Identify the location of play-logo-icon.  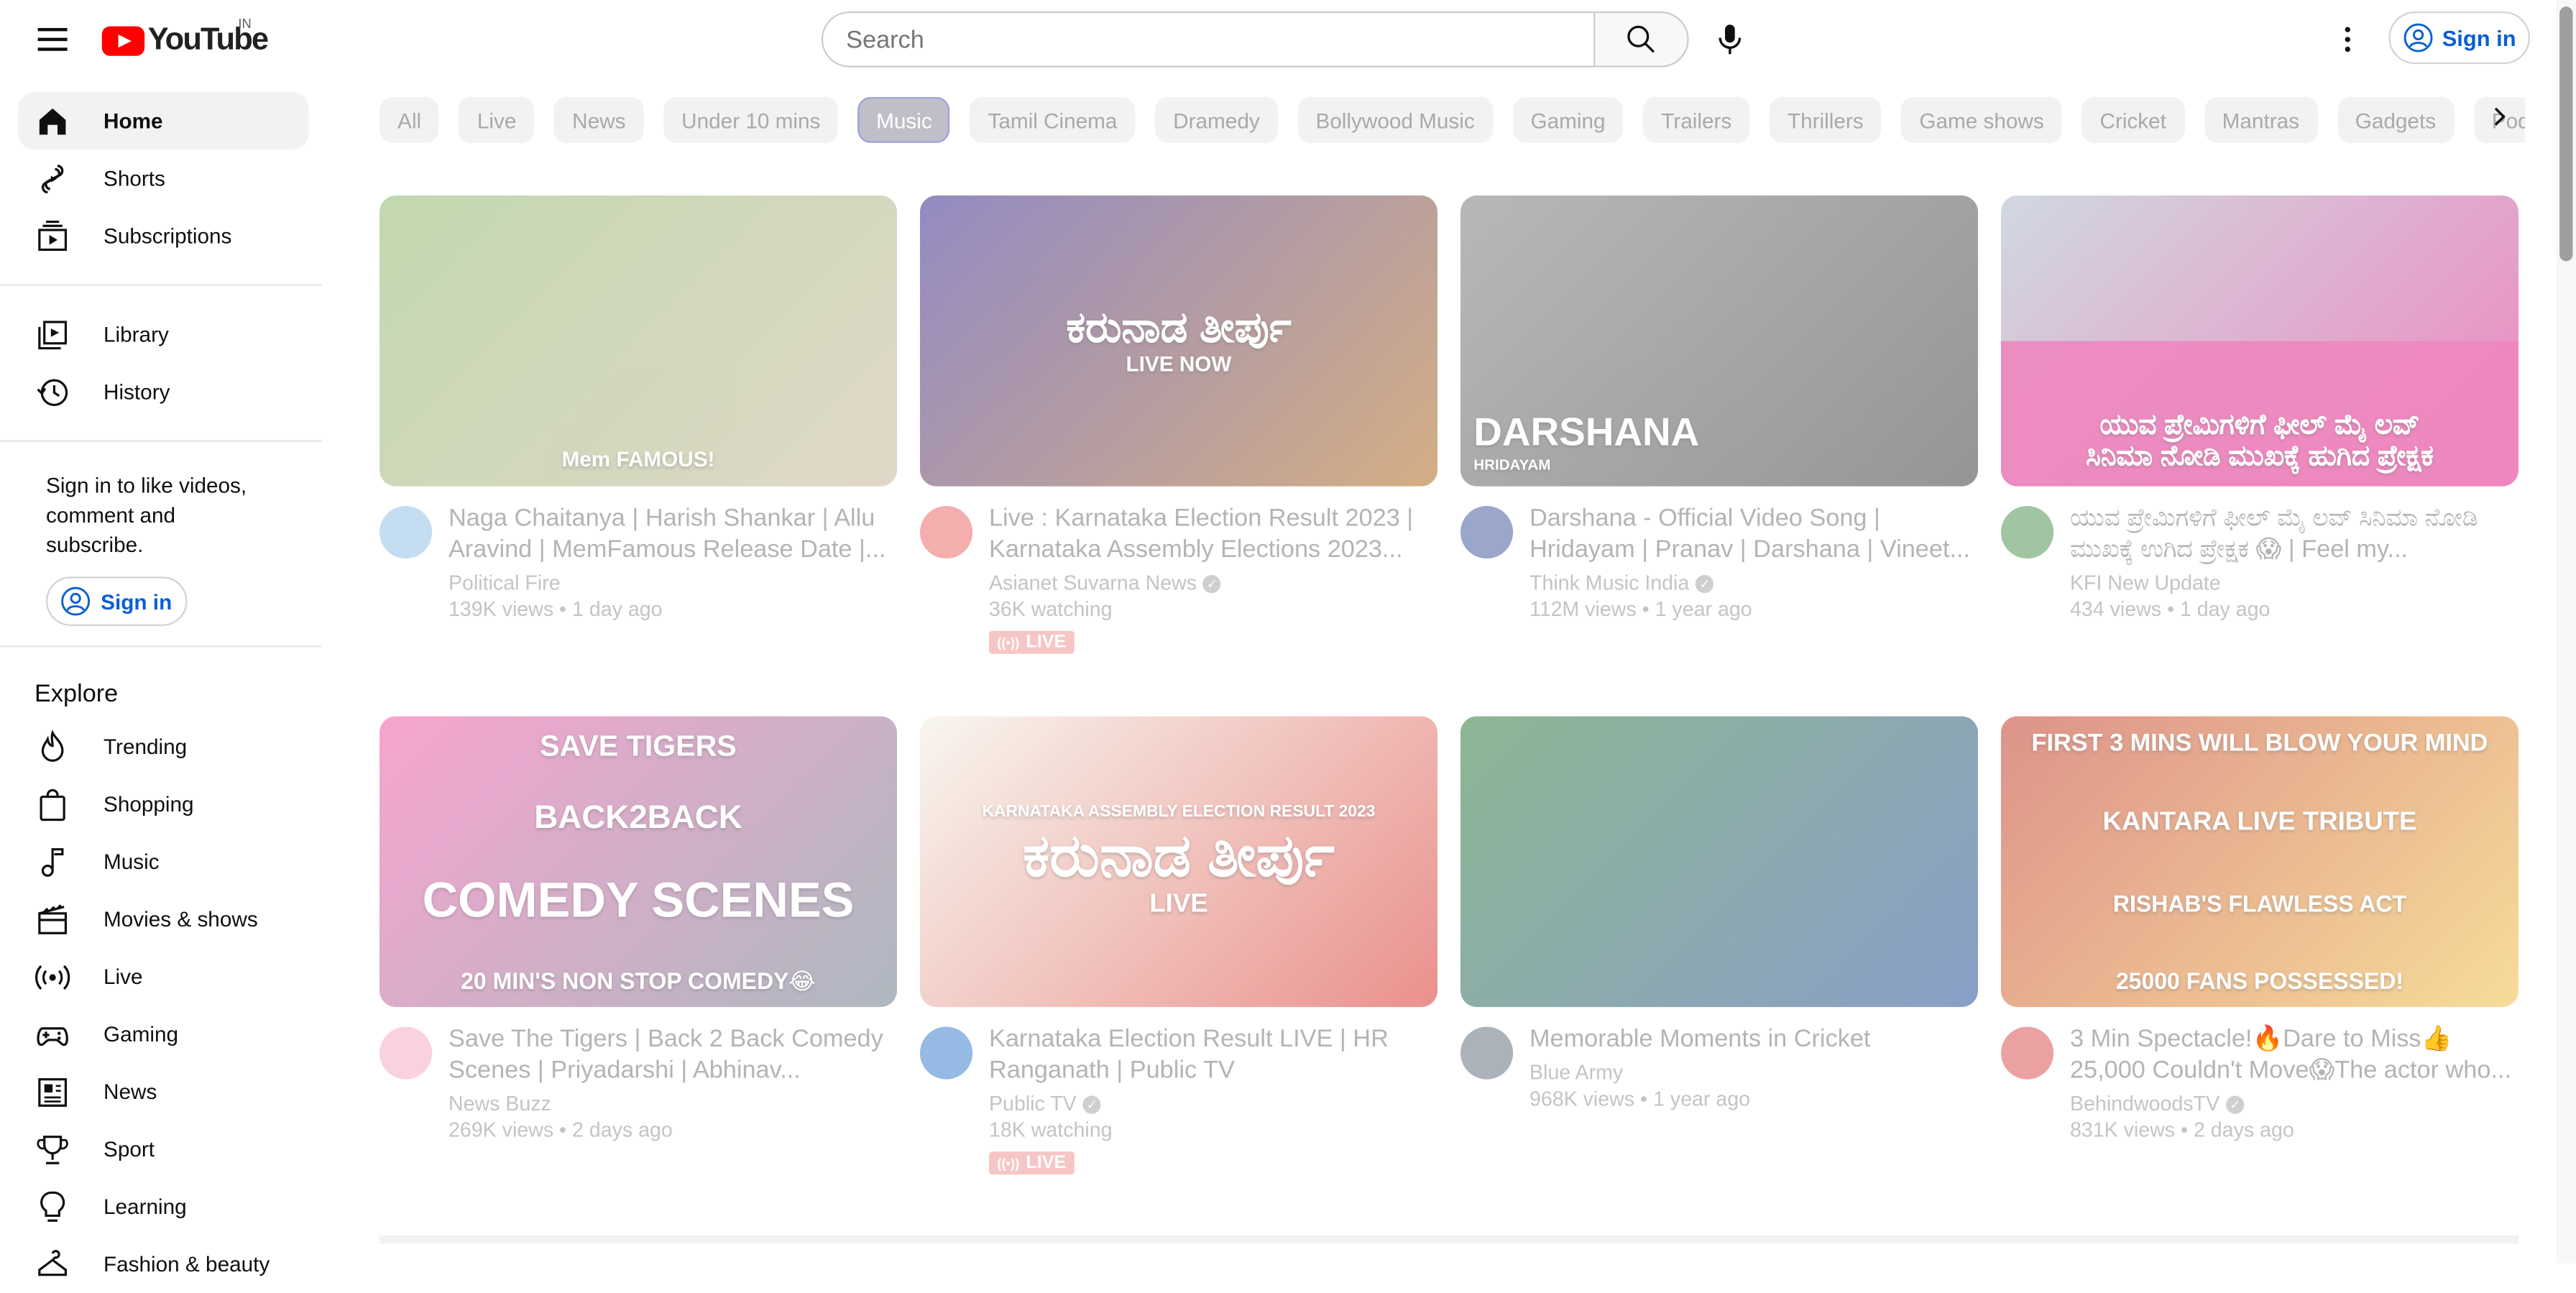
(123, 41).